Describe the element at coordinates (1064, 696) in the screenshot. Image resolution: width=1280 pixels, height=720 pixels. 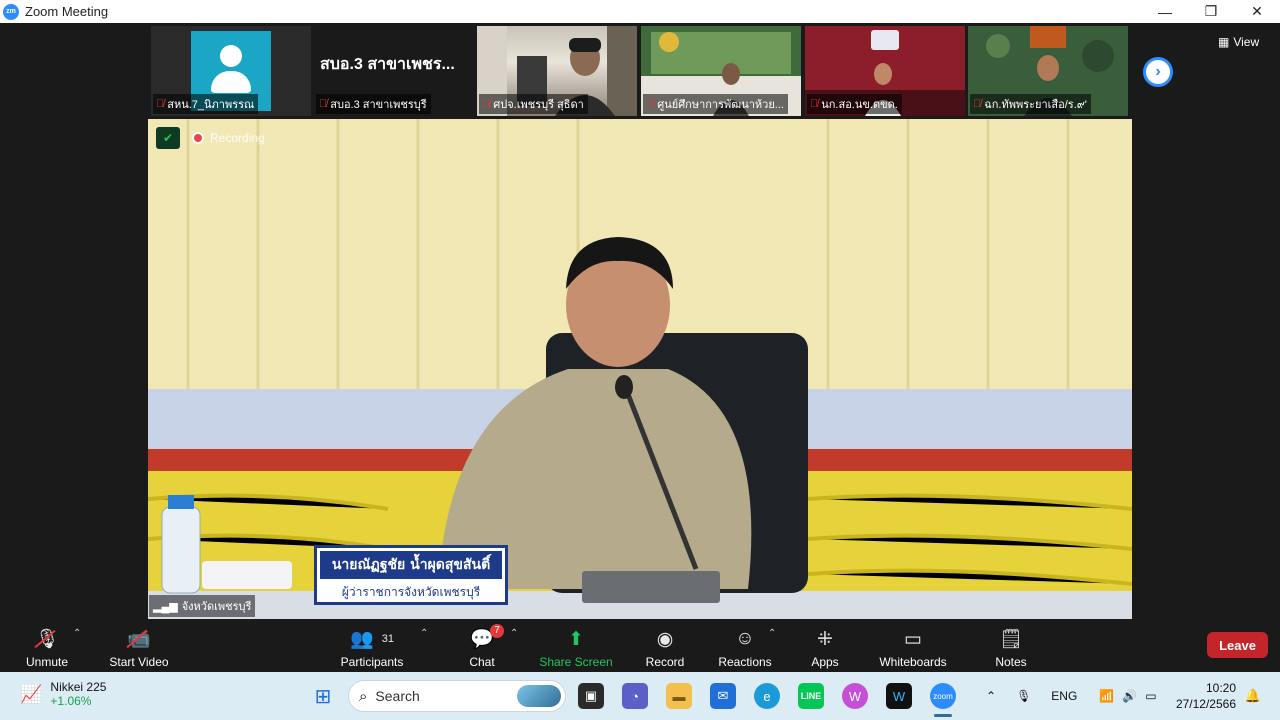
I see `language-indicator: ENG` at that location.